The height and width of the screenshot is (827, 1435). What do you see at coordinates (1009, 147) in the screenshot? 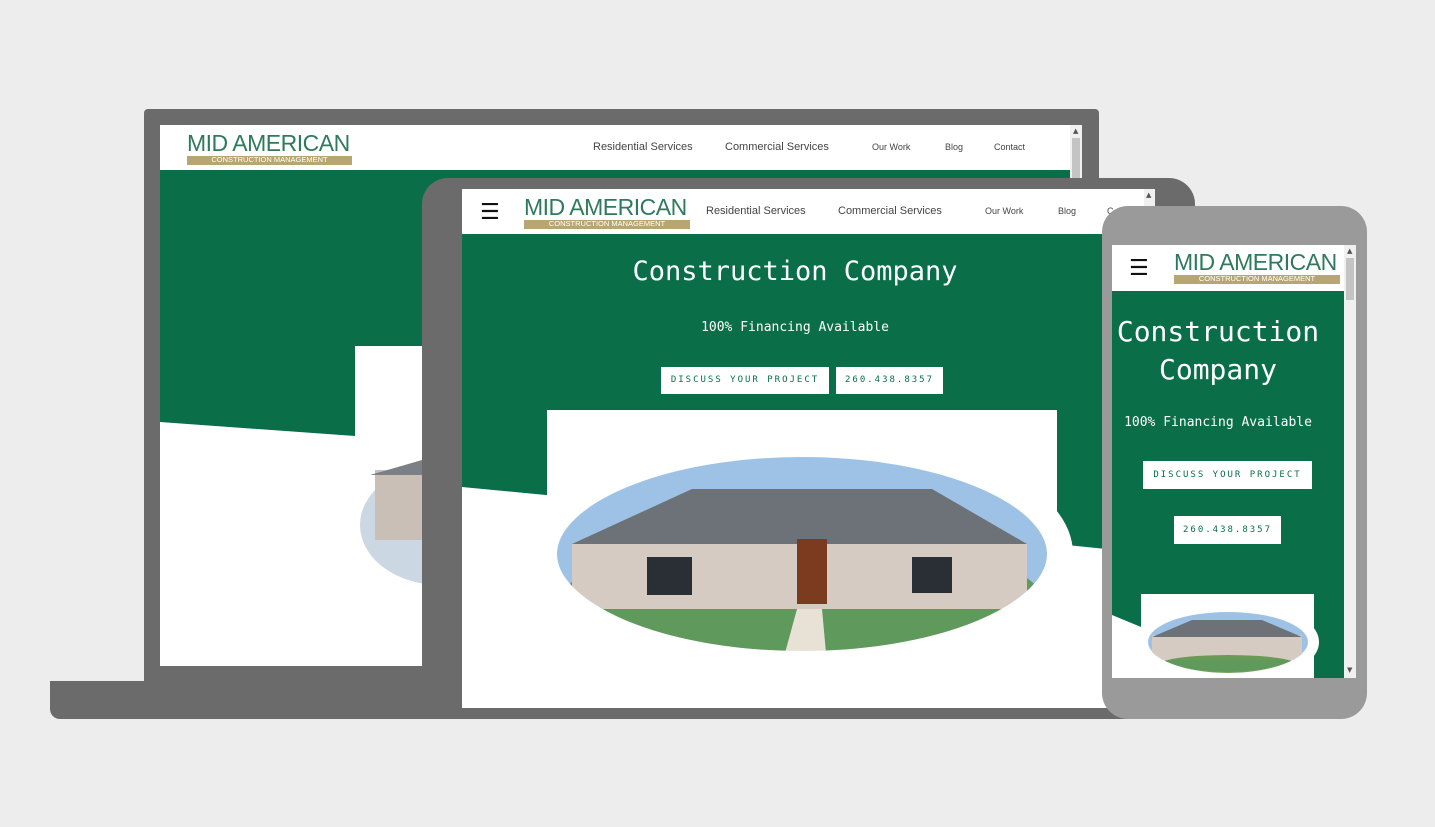
I see `nav-contact: Contact` at bounding box center [1009, 147].